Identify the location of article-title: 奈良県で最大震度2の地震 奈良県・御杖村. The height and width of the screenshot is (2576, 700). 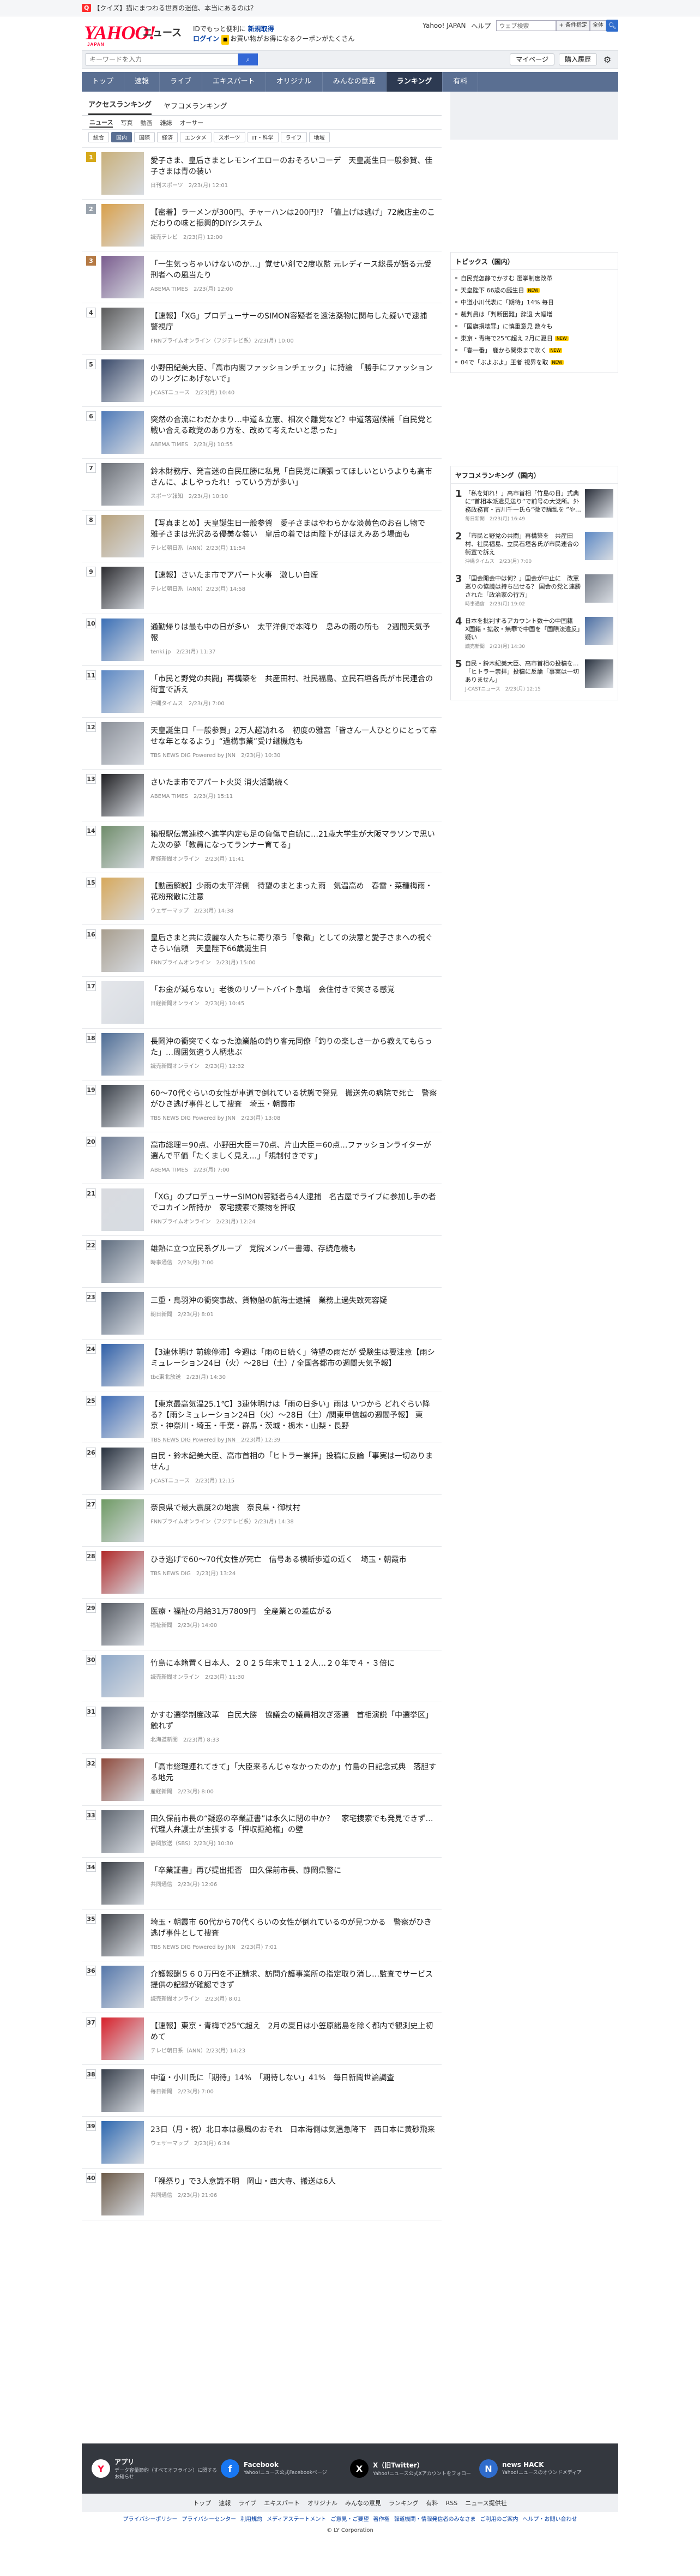
(293, 1509).